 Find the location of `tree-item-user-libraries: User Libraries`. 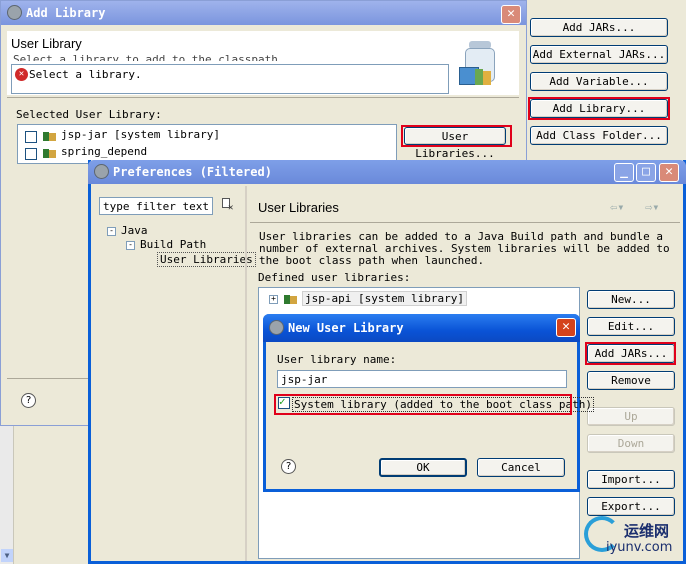

tree-item-user-libraries: User Libraries is located at coordinates (206, 259).